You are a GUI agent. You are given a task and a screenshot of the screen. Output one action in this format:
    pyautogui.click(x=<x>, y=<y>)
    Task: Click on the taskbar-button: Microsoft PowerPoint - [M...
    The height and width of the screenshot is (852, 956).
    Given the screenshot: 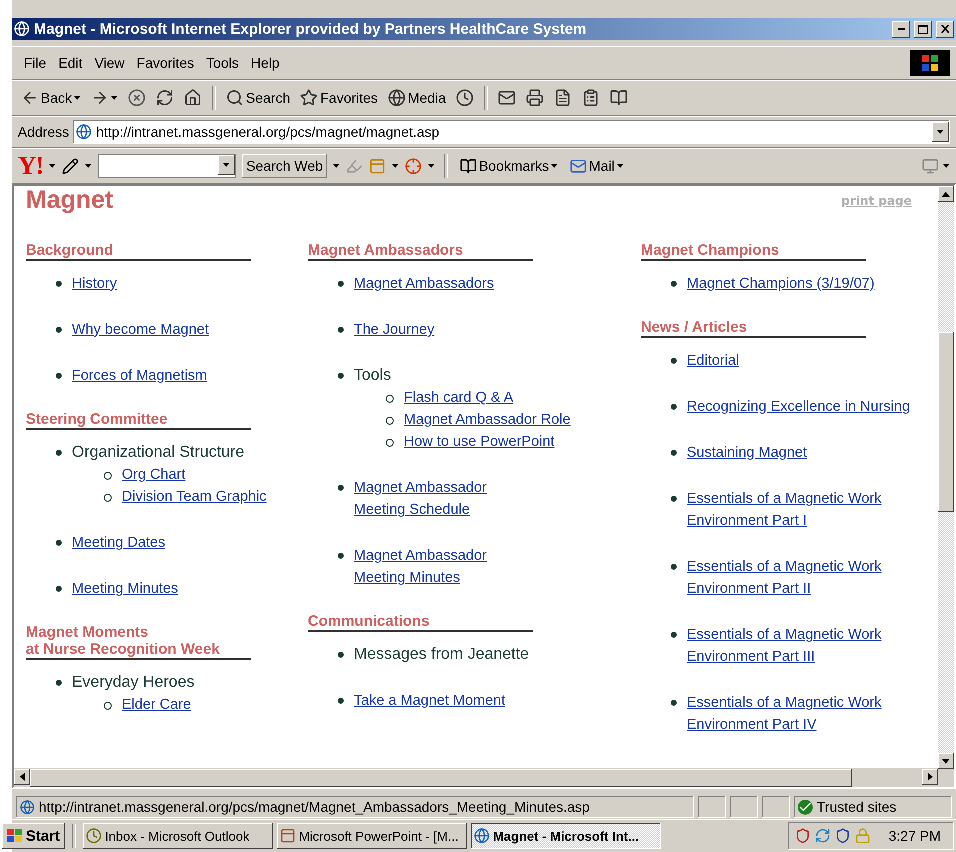 What is the action you would take?
    pyautogui.click(x=372, y=836)
    